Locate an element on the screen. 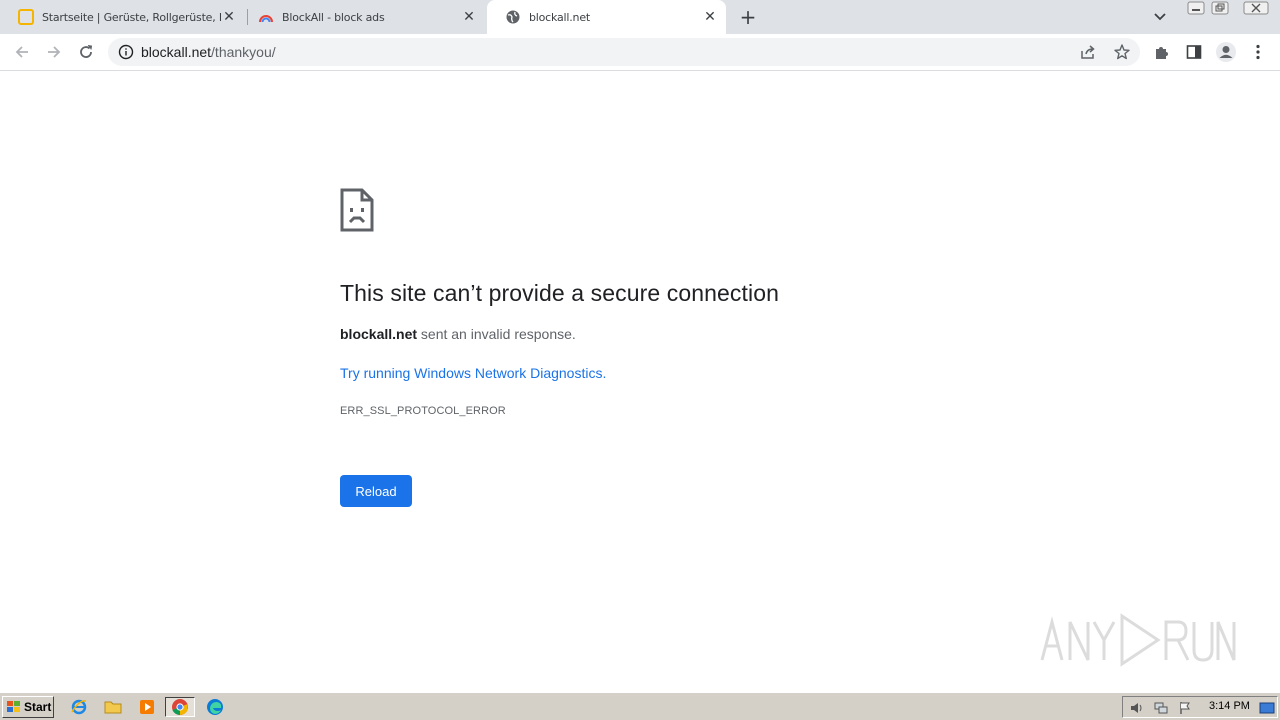  error-host: blockall.net is located at coordinates (379, 334).